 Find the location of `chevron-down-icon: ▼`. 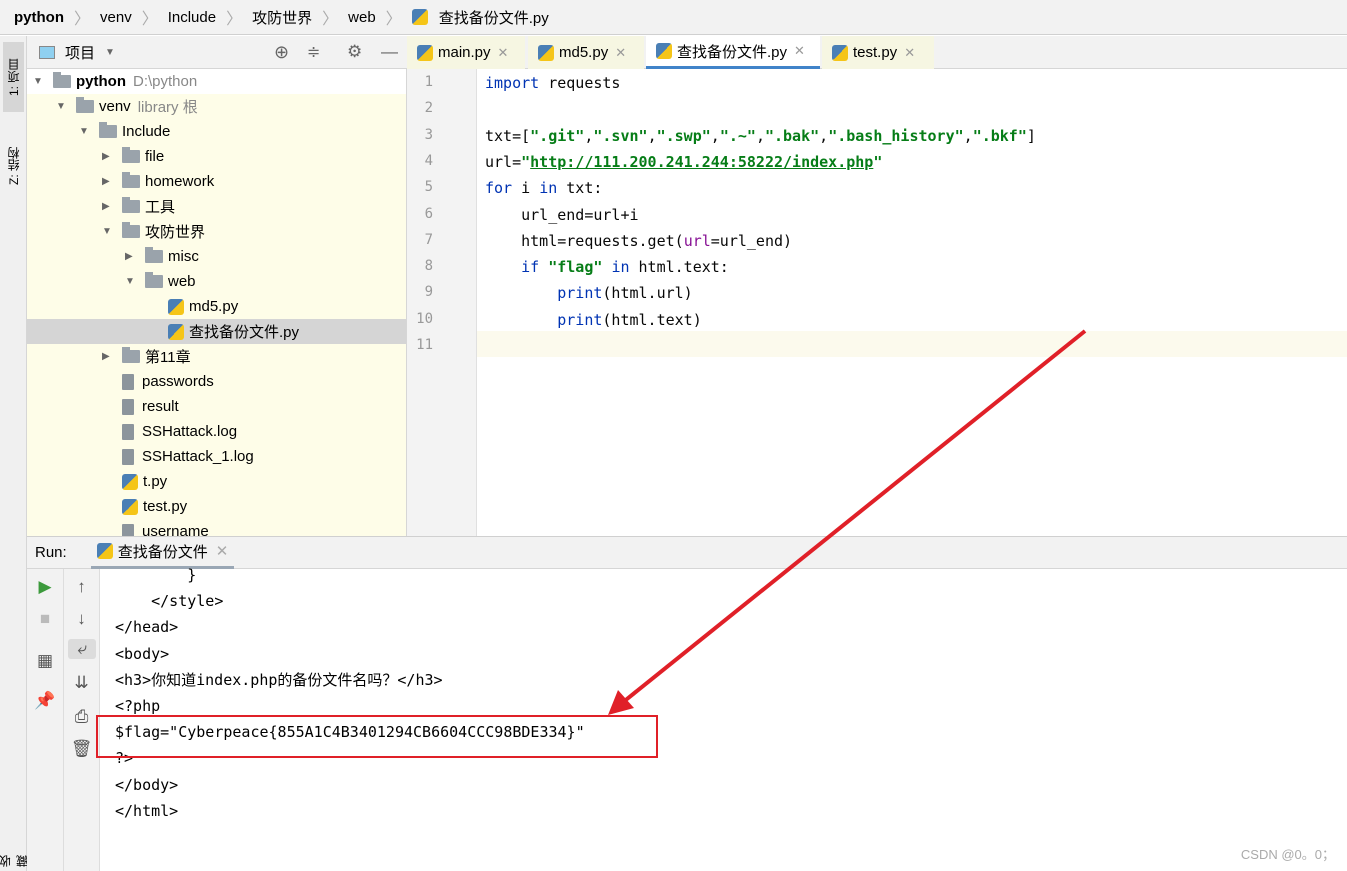

chevron-down-icon: ▼ is located at coordinates (110, 52).